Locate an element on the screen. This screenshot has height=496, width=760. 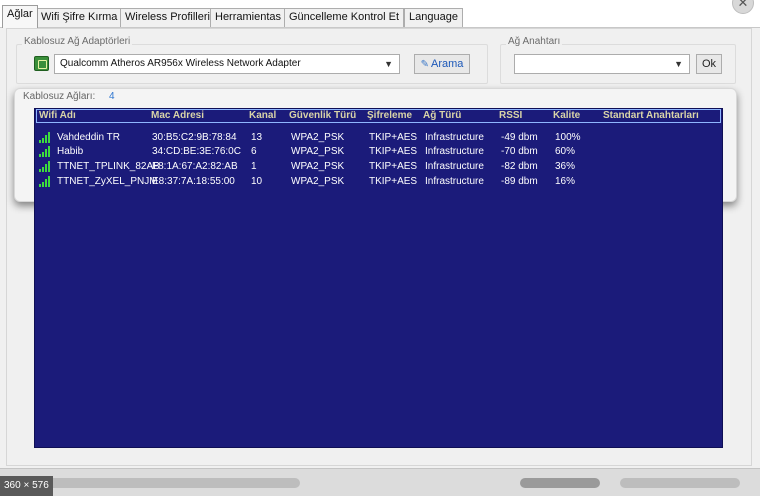
col-network-type: Ağ Türü is located at coordinates (442, 115).